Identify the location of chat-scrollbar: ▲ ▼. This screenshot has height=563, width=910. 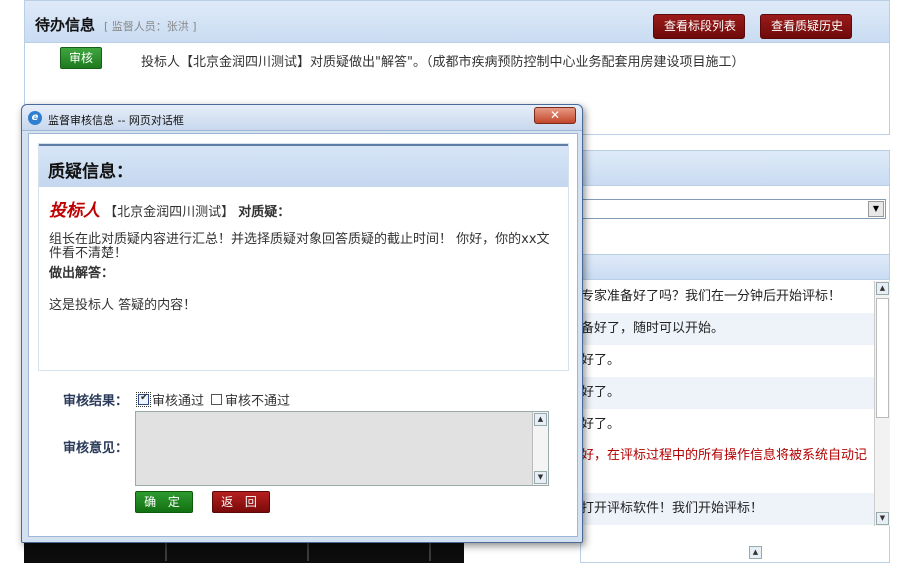
(882, 403).